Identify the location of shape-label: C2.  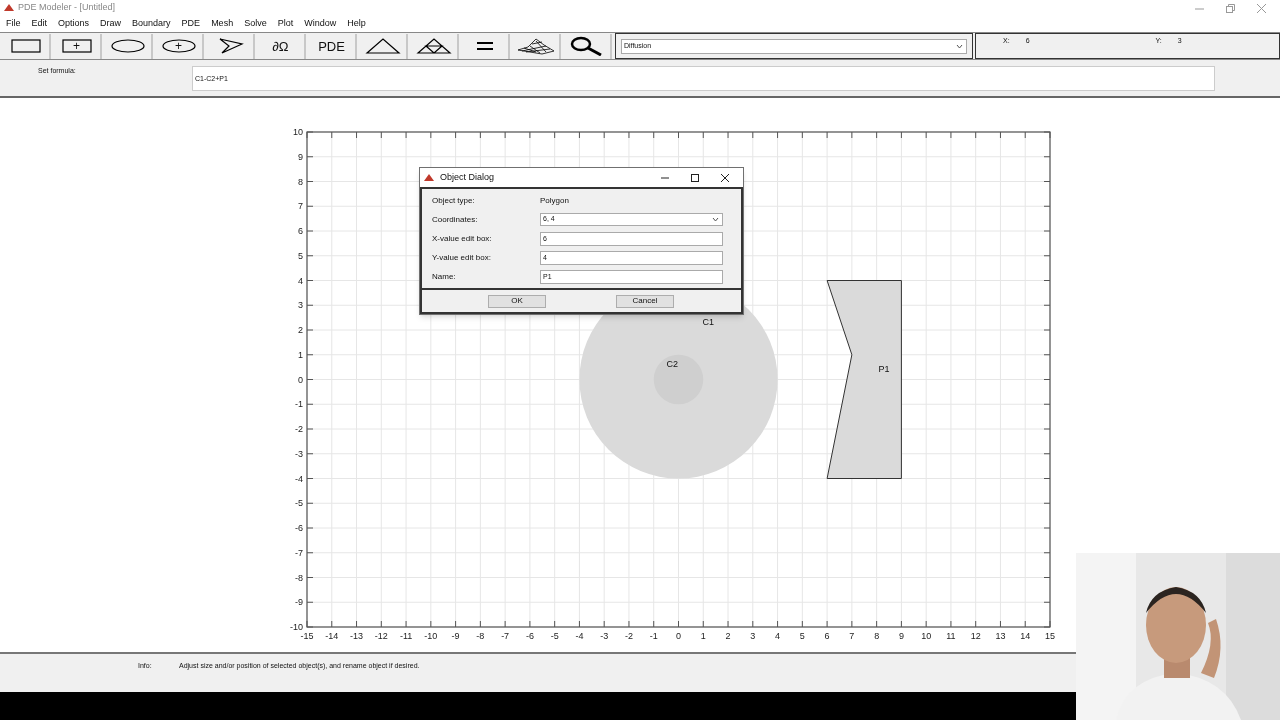
(672, 364).